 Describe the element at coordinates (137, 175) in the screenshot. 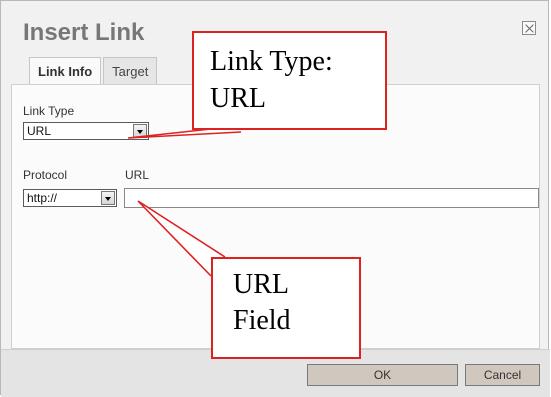

I see `url-label: URL` at that location.